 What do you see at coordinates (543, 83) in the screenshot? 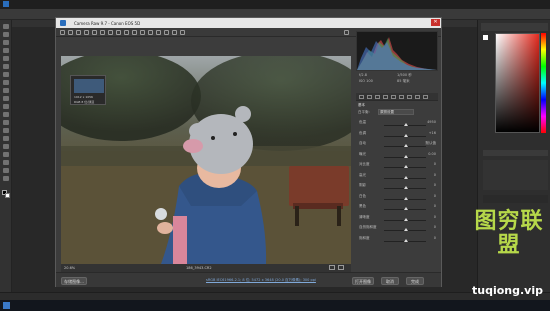
I see `hue-slider` at bounding box center [543, 83].